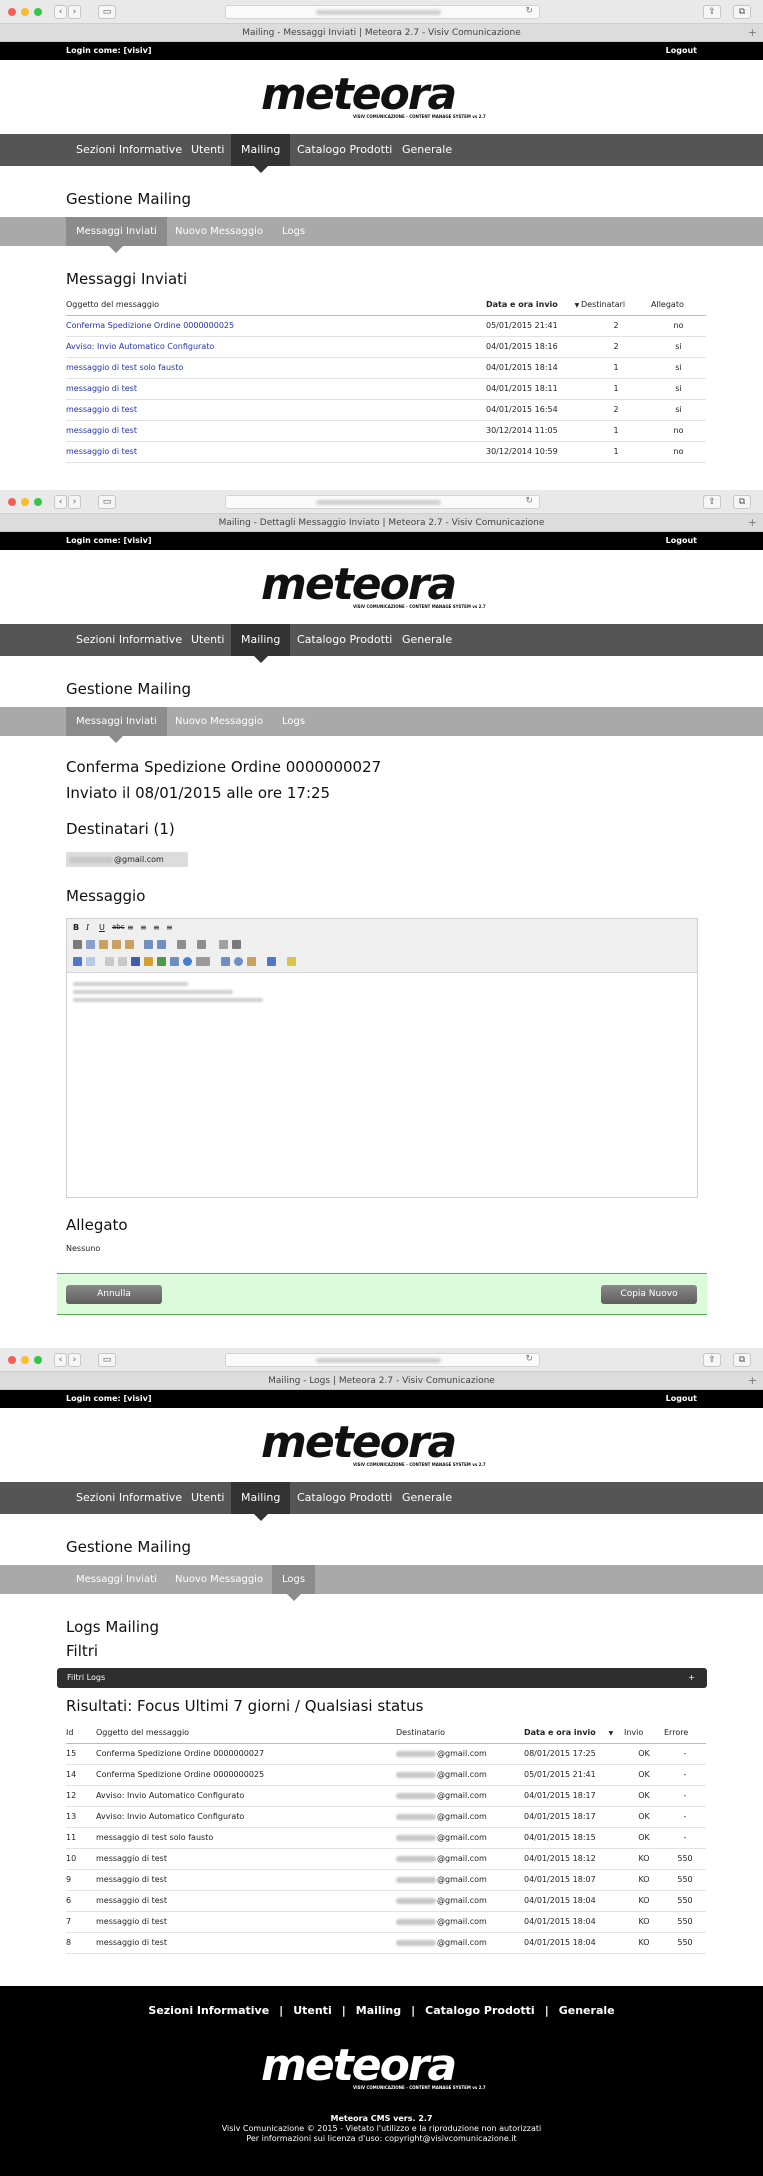 The height and width of the screenshot is (2176, 763). I want to click on anchor-icon, so click(135, 961).